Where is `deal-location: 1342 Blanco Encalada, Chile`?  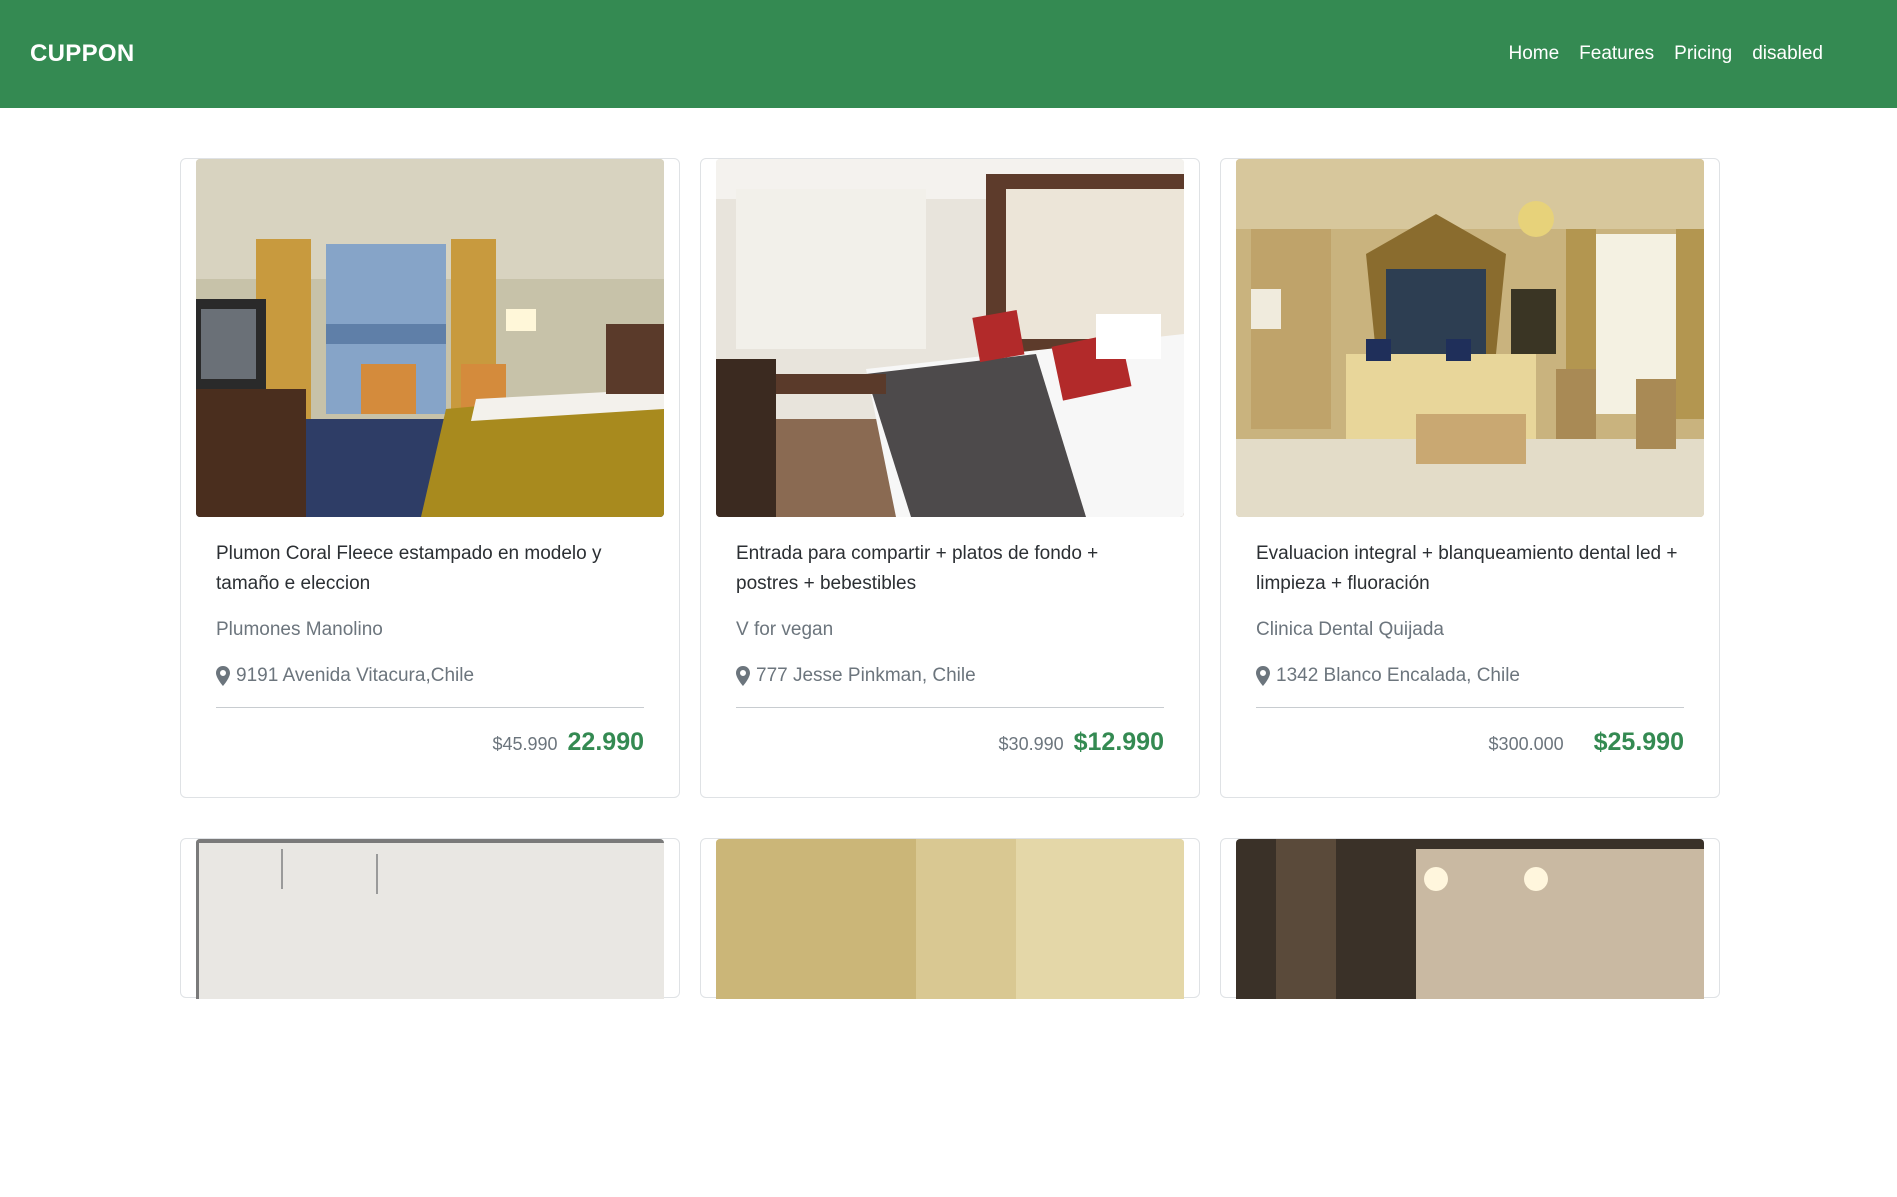
deal-location: 1342 Blanco Encalada, Chile is located at coordinates (1470, 676).